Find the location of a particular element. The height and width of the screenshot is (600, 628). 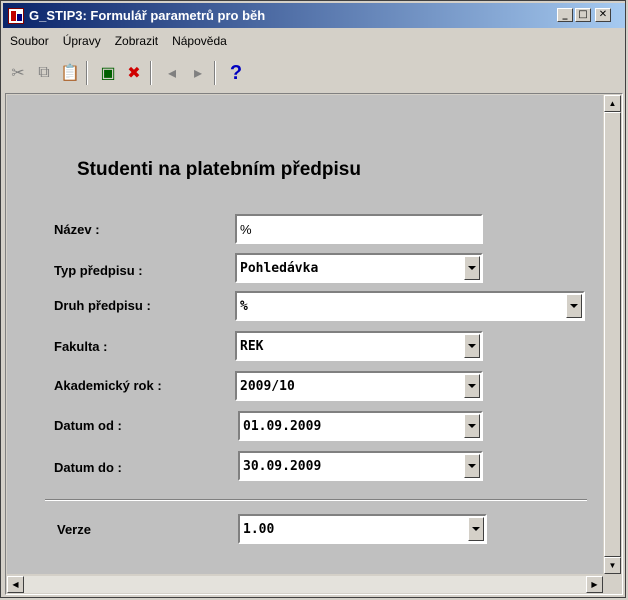

run-icon: ▣ is located at coordinates (108, 73).